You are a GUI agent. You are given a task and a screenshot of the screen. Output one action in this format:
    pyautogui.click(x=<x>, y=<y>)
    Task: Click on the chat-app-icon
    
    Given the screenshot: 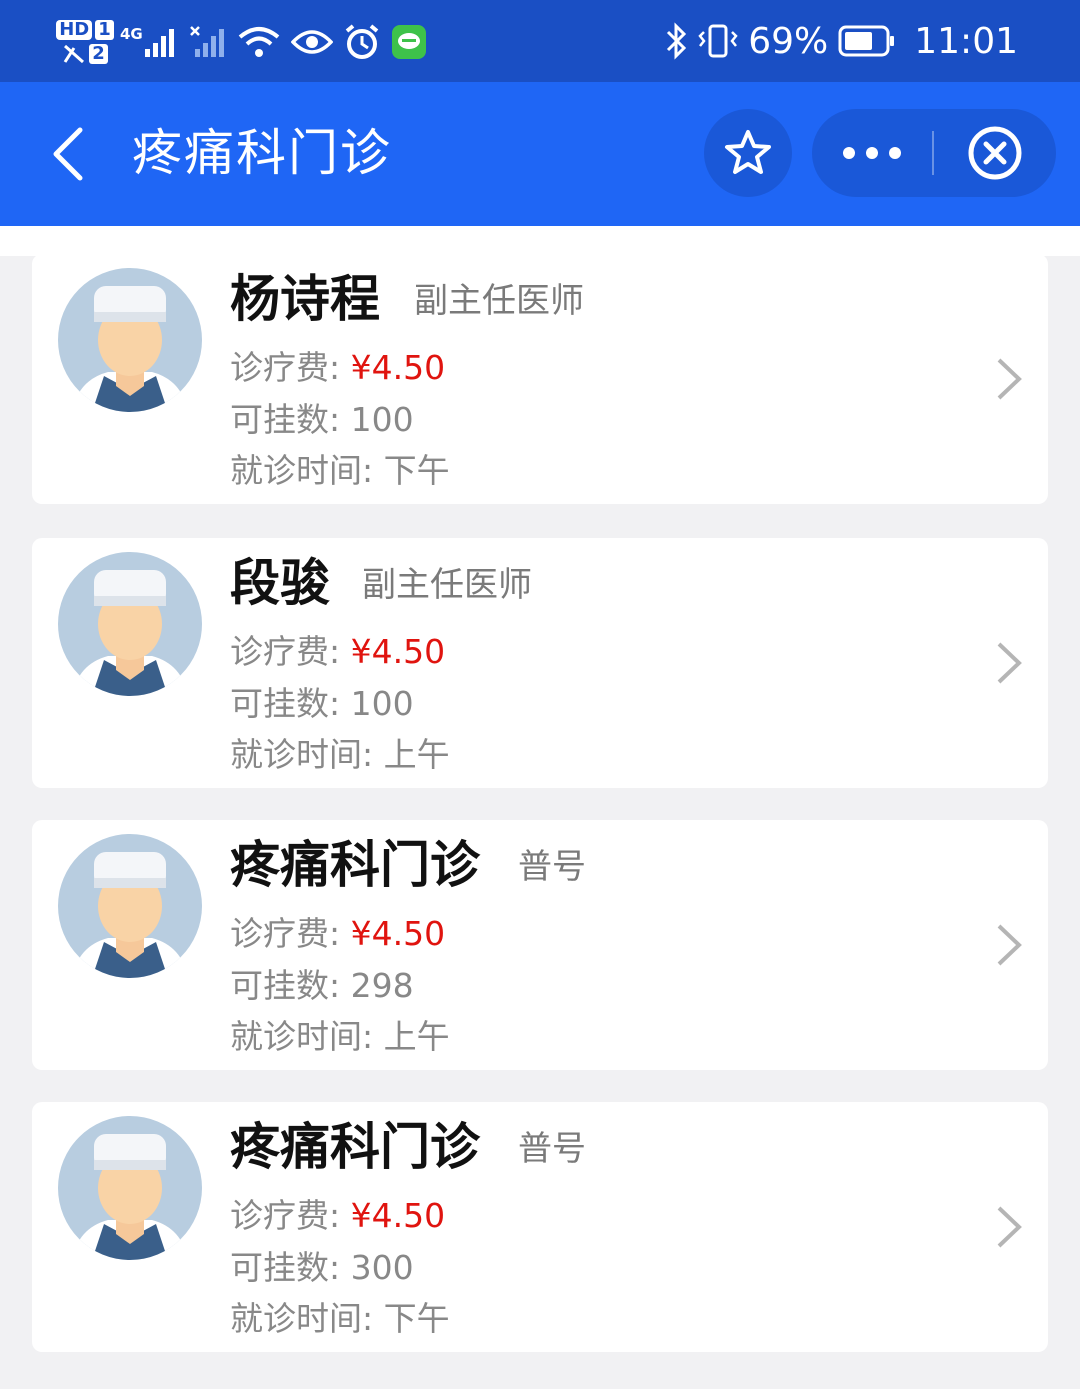 What is the action you would take?
    pyautogui.click(x=409, y=42)
    